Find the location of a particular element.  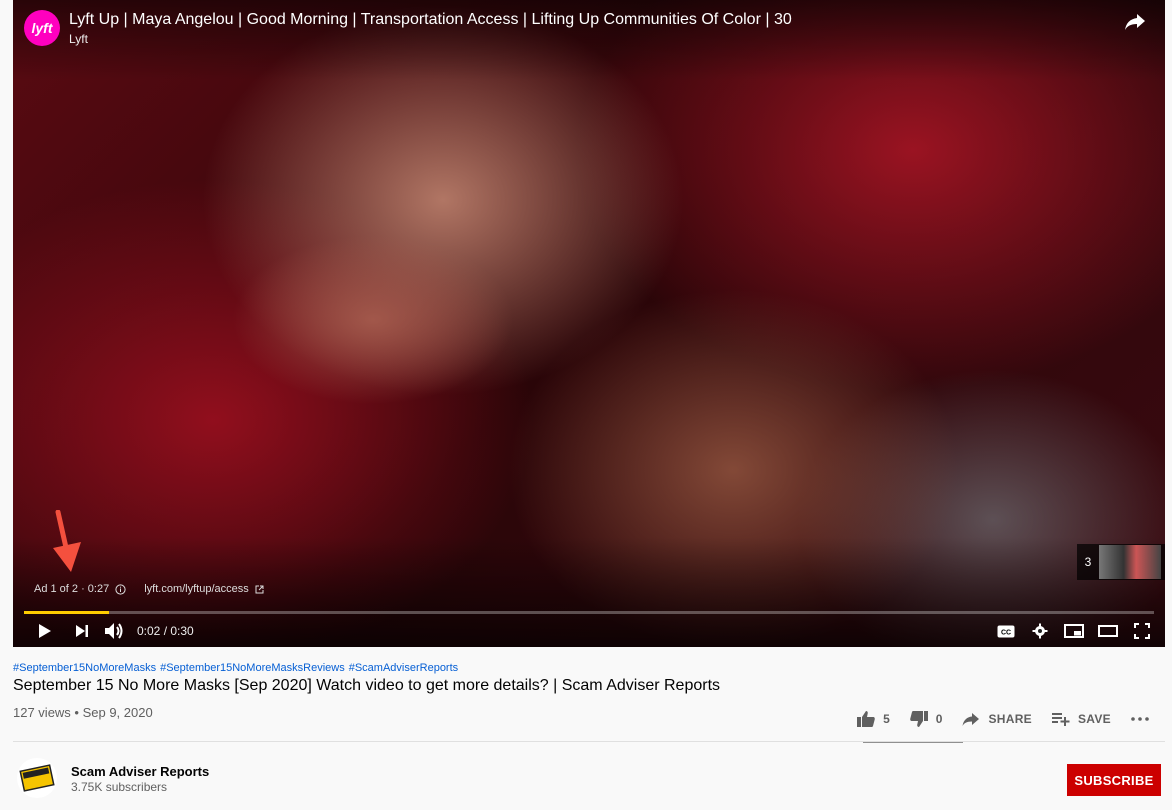

fullscreen-icon is located at coordinates (1142, 631).